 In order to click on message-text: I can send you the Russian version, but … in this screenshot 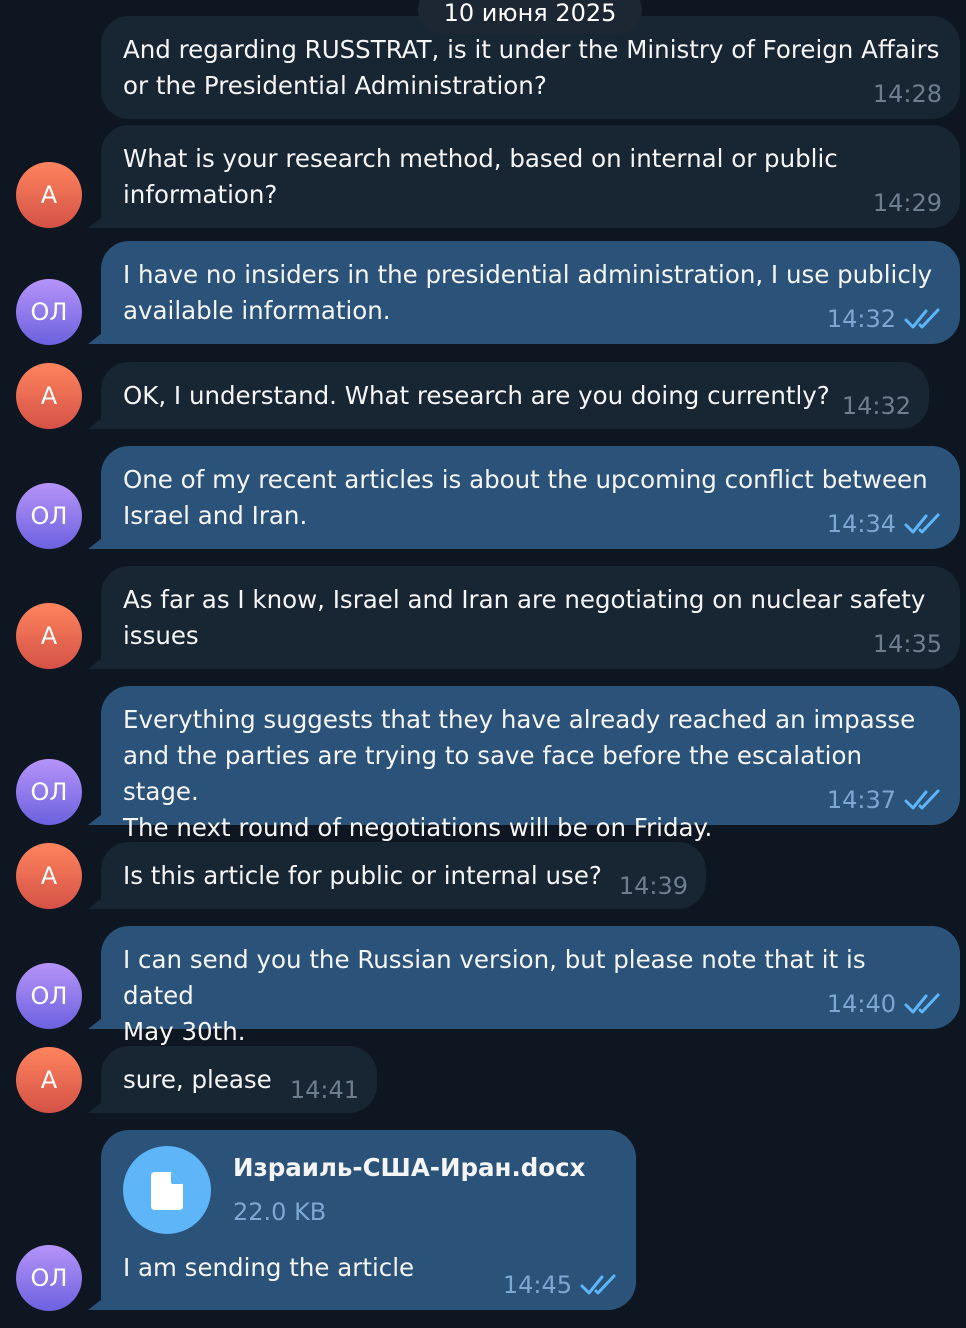, I will do `click(494, 995)`.